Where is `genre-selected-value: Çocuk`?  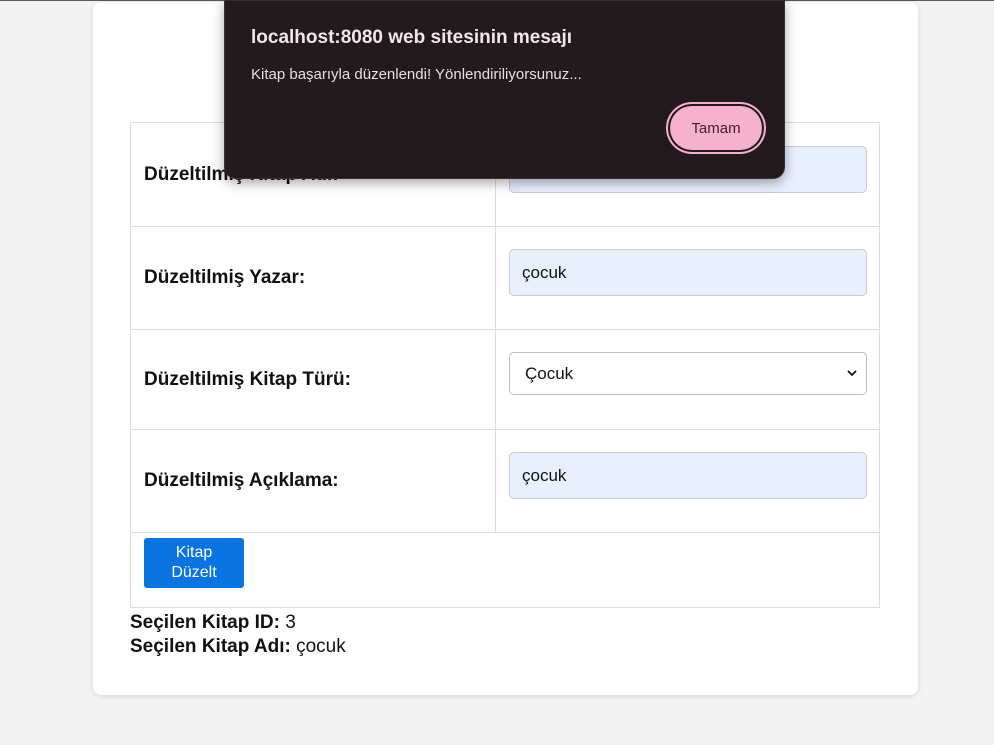
genre-selected-value: Çocuk is located at coordinates (549, 373).